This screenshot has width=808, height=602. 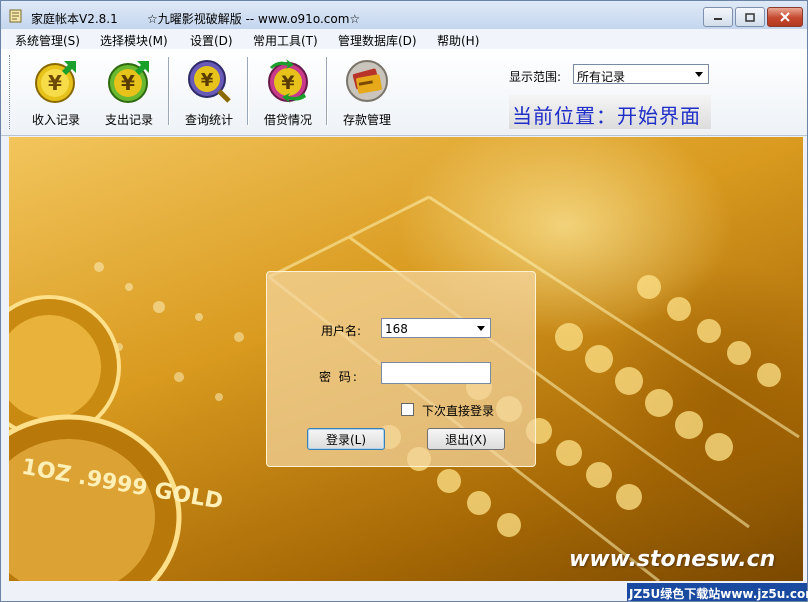 I want to click on login-panel: 用户名: 168 密 码: 下次直接登录 登录(L) 退出(X), so click(x=401, y=369).